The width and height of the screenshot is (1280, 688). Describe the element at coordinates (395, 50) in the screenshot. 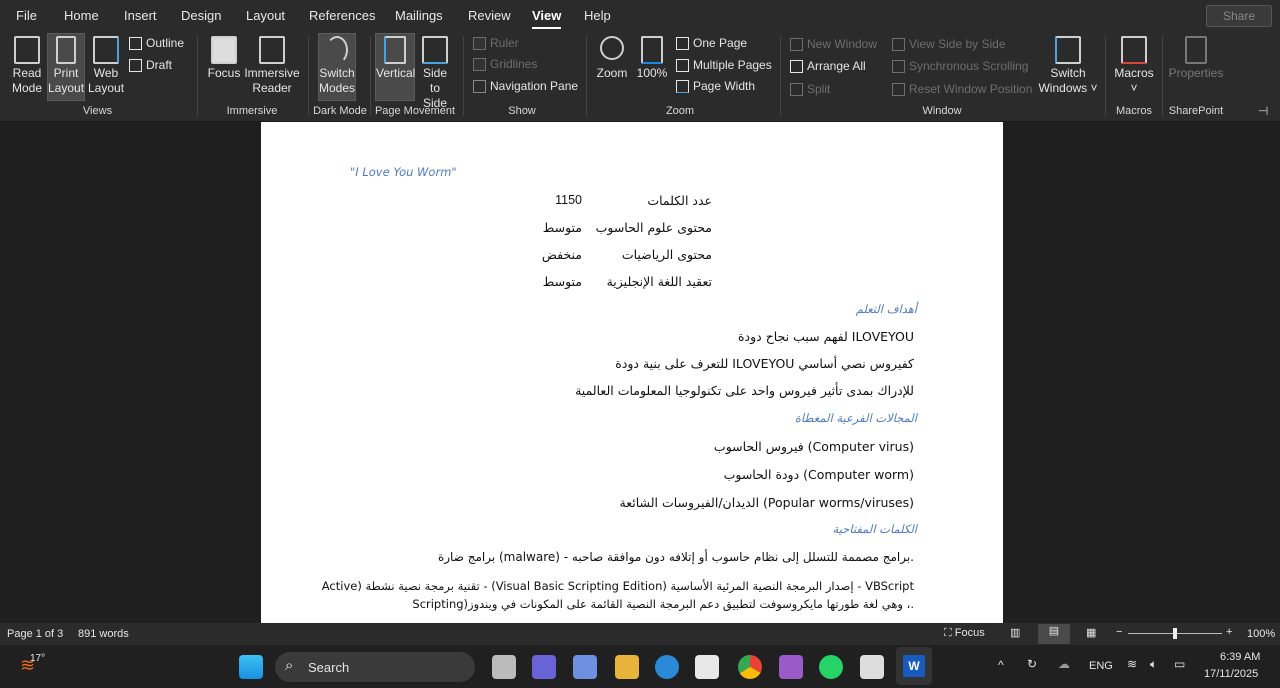

I see `vertical-scroll-icon` at that location.